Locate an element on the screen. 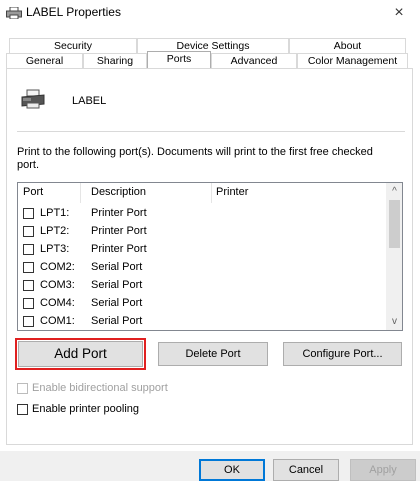 Image resolution: width=420 pixels, height=481 pixels. printer-pooling-label: Enable printer pooling is located at coordinates (85, 409).